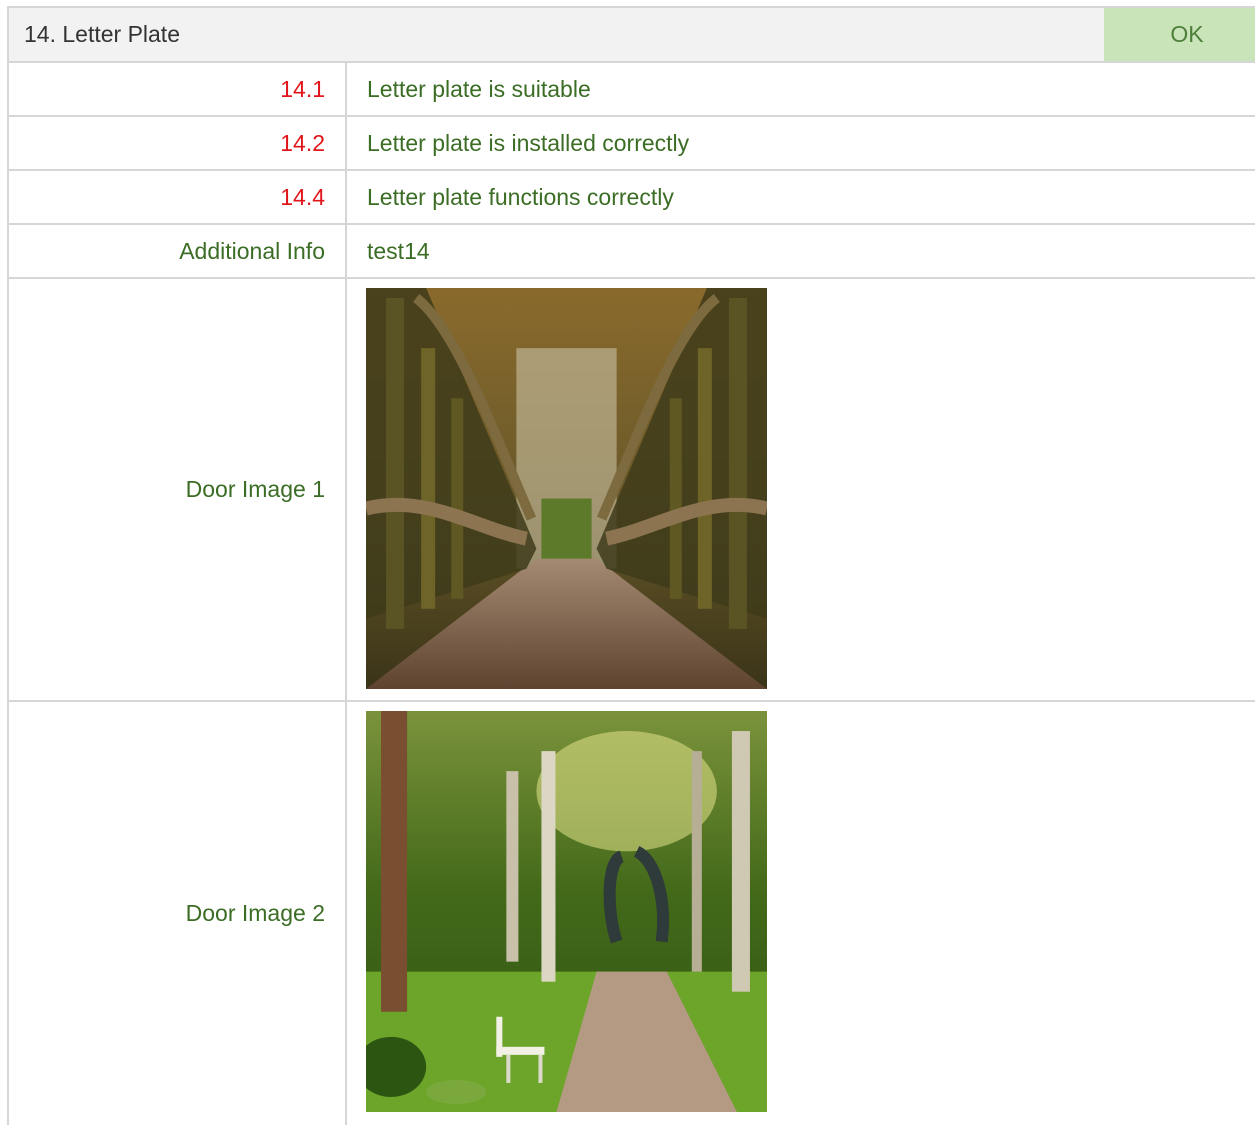  Describe the element at coordinates (631, 252) in the screenshot. I see `additional-info-row: Additional Info test14` at that location.